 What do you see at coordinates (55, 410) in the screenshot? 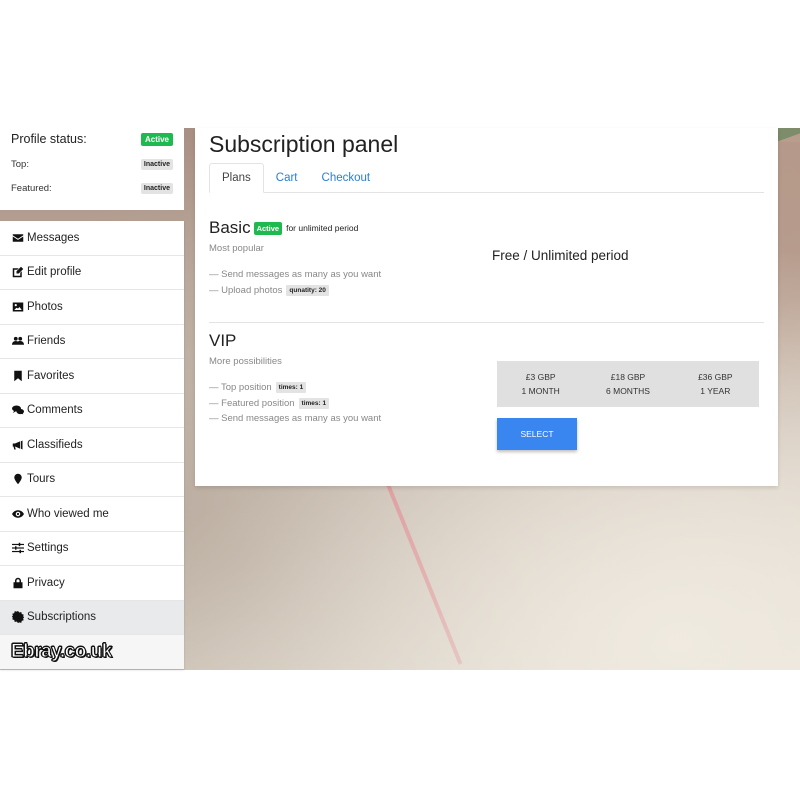
I see `sidebar-item-label: Comments` at bounding box center [55, 410].